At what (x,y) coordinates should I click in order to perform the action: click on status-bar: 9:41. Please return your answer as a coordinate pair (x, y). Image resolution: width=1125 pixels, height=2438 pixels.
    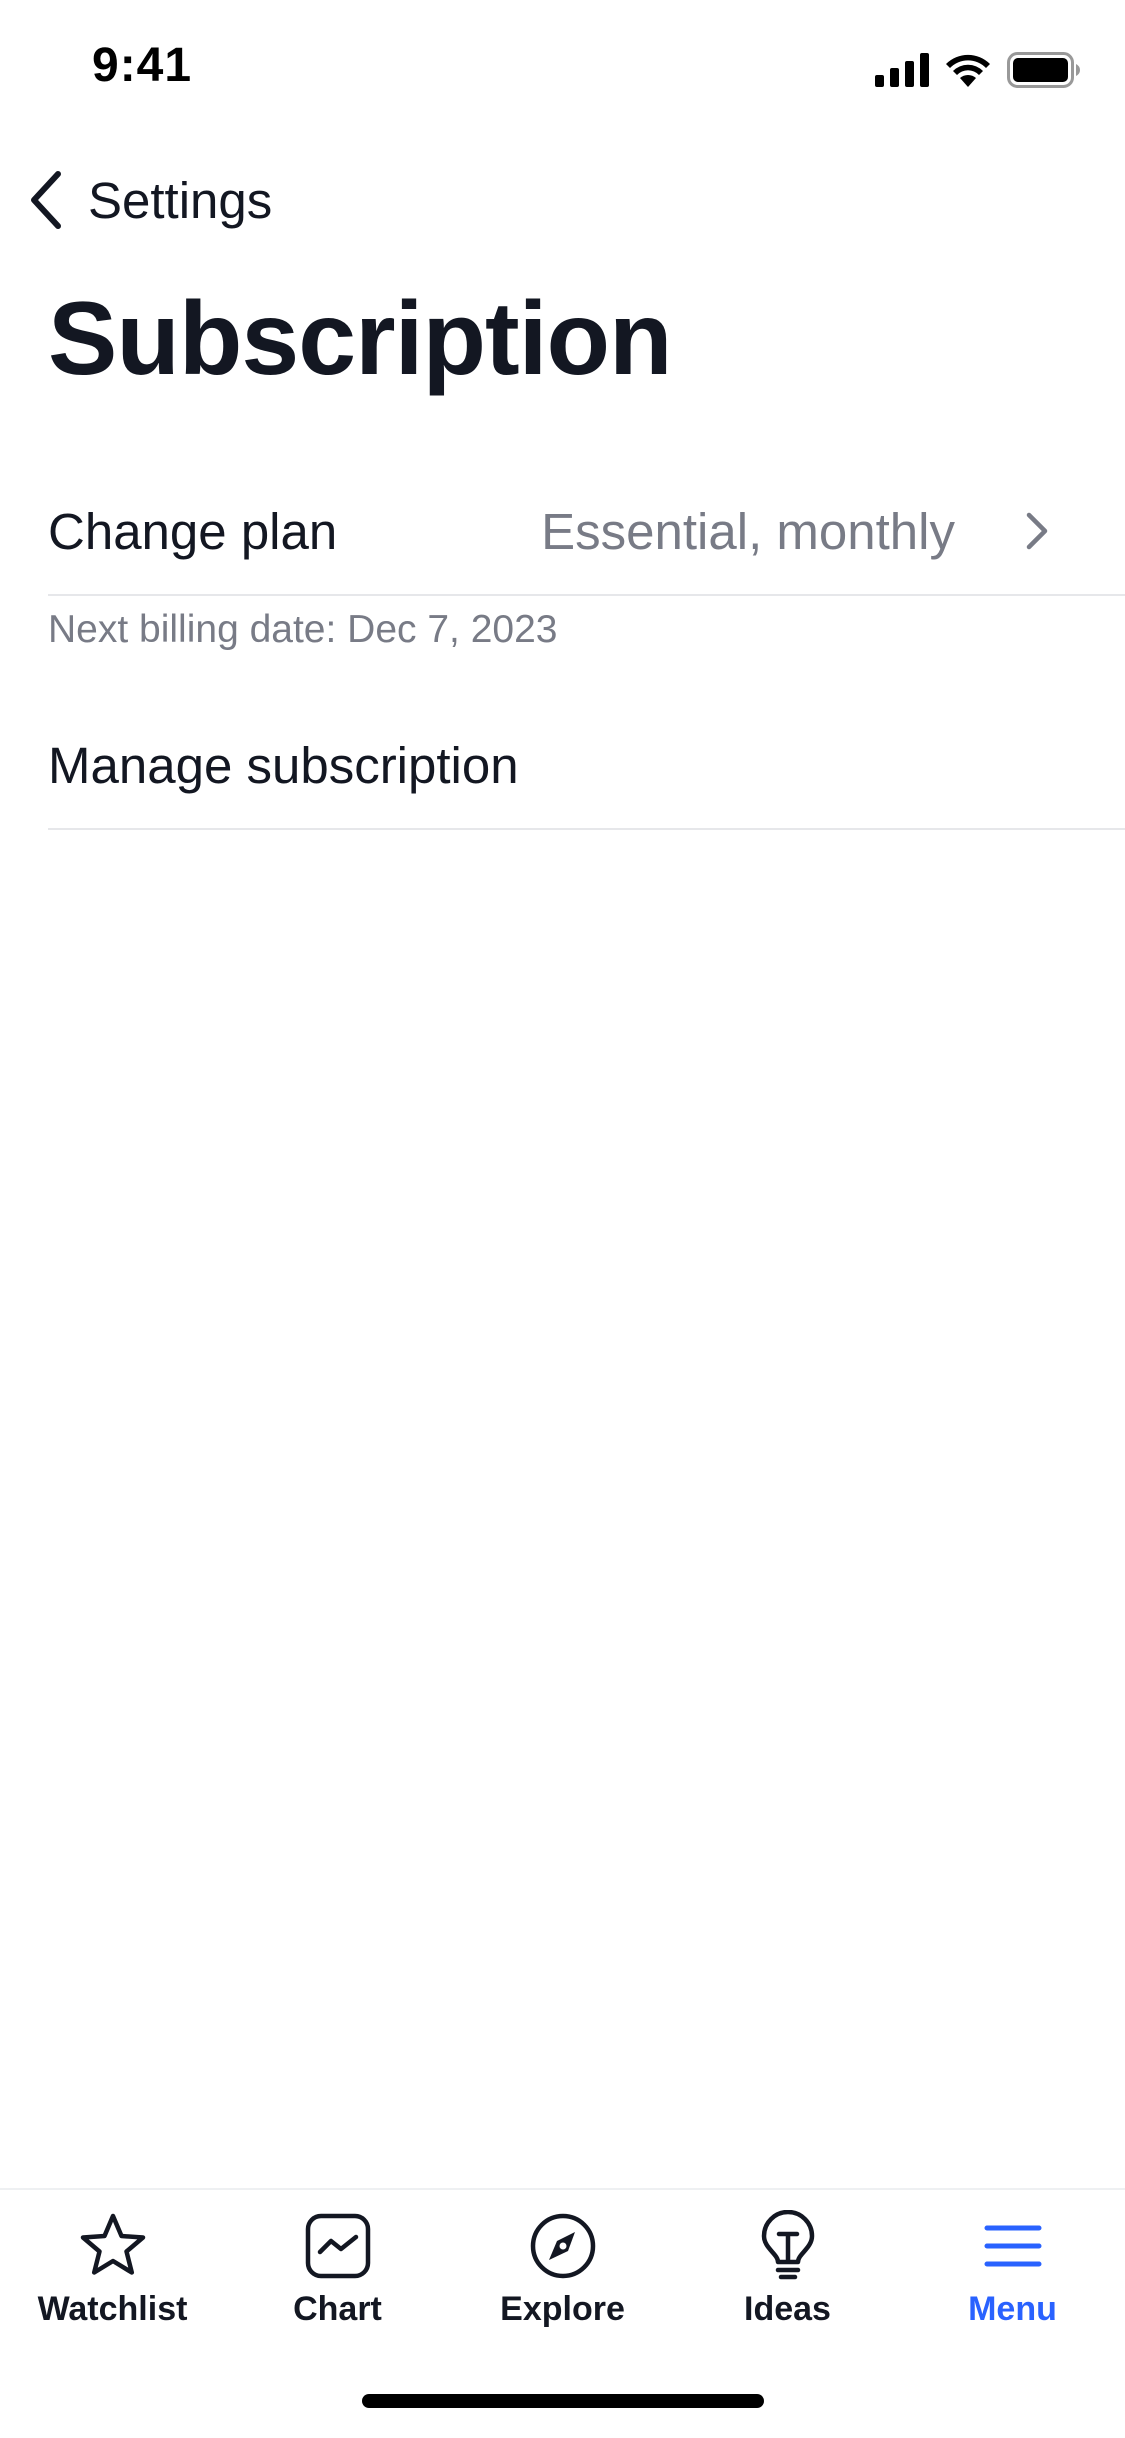
    Looking at the image, I should click on (562, 70).